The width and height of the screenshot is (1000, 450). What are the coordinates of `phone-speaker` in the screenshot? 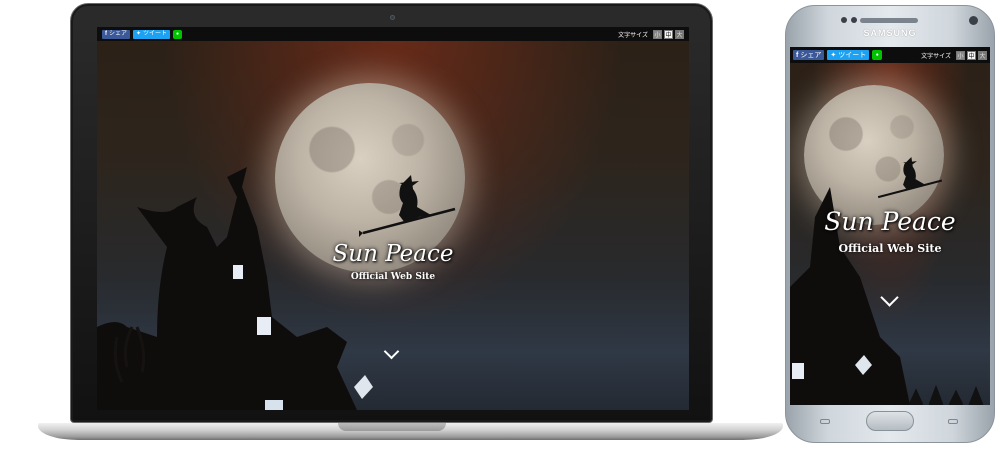 It's located at (889, 20).